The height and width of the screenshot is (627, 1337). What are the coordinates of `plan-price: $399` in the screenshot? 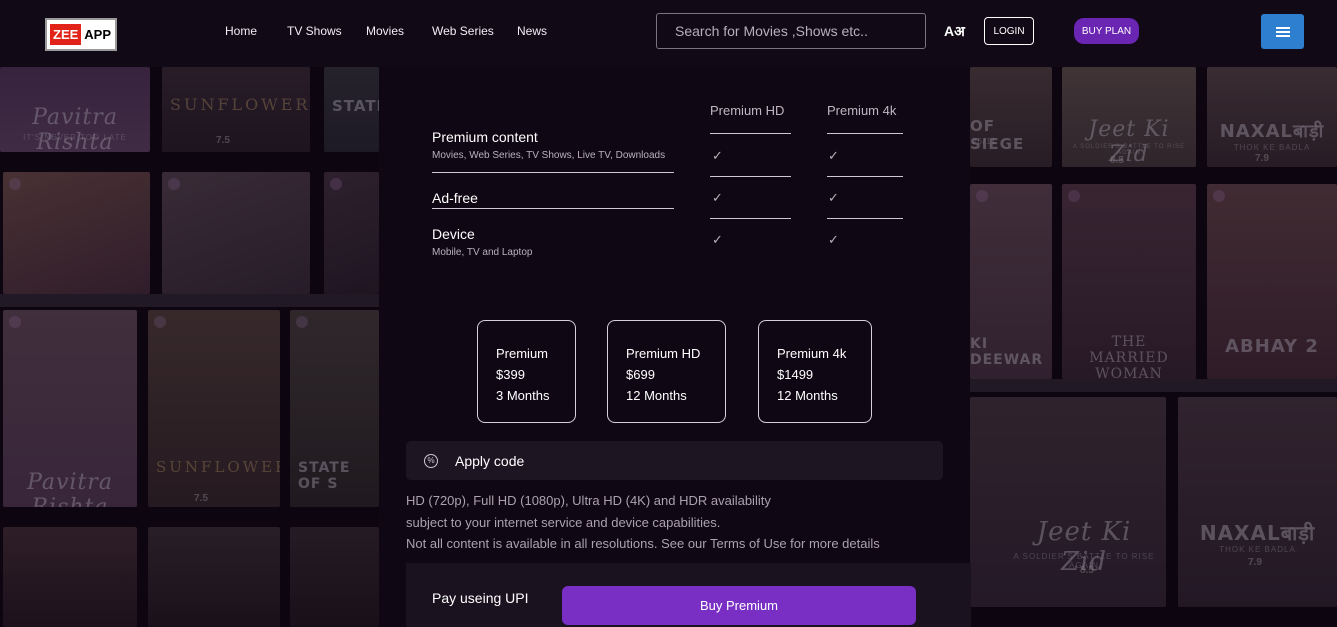 It's located at (510, 374).